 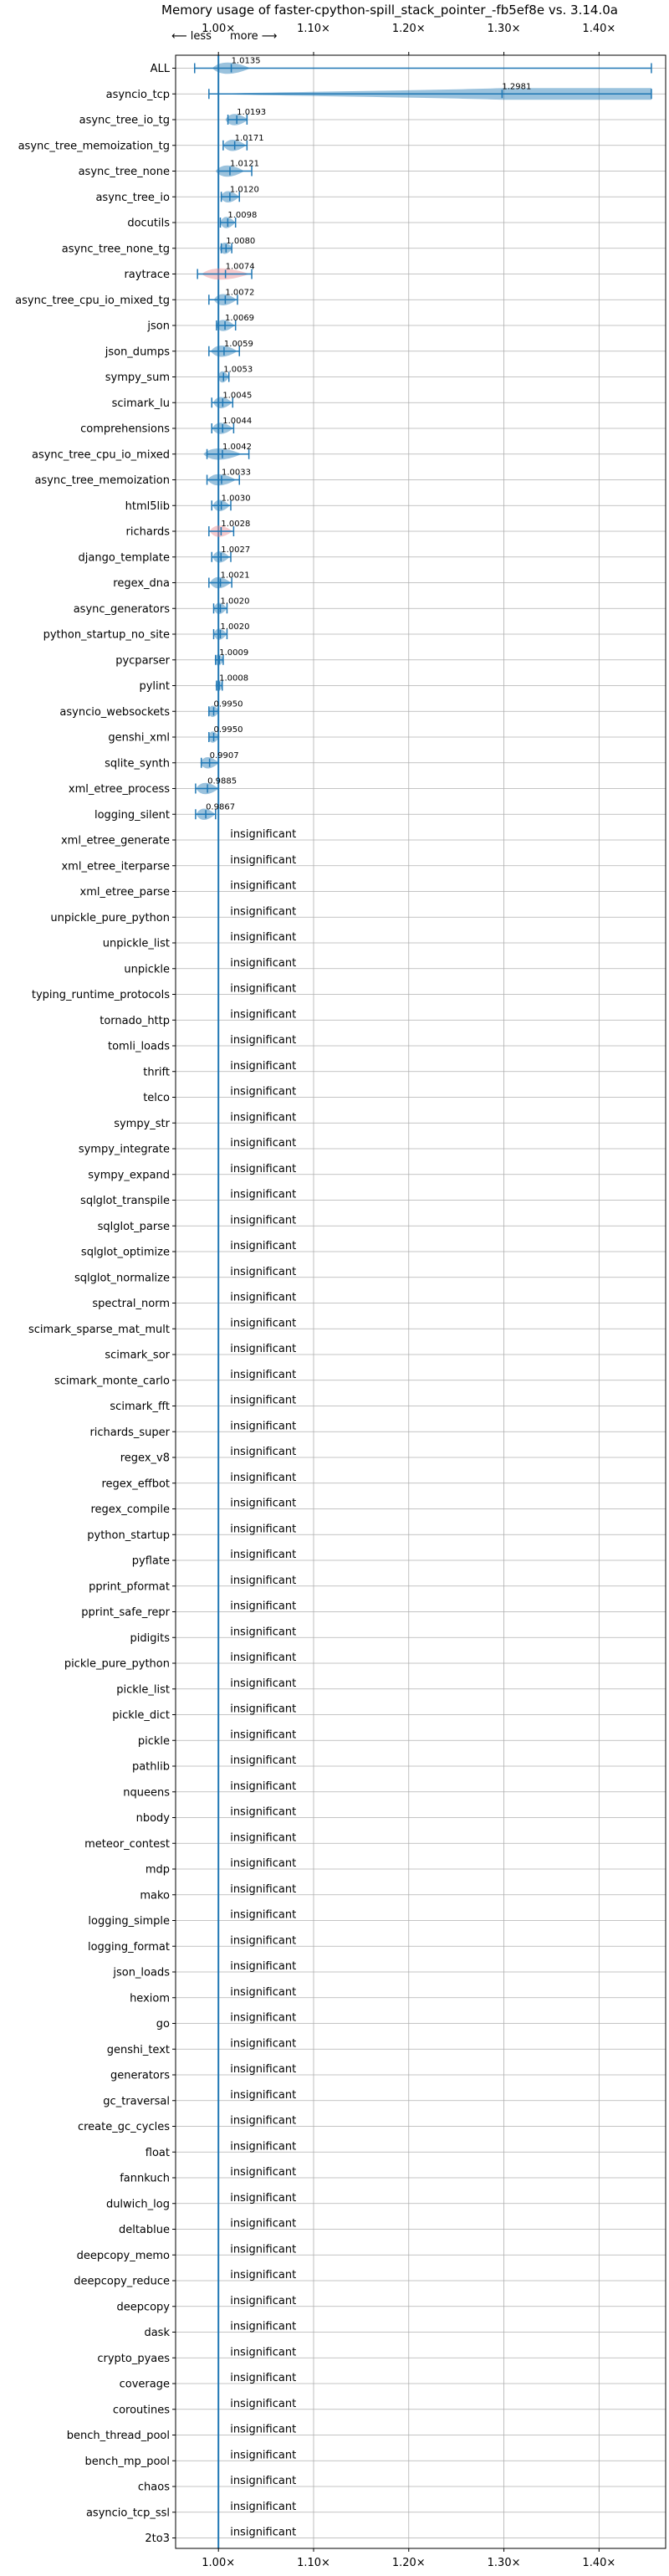 What do you see at coordinates (599, 2563) in the screenshot?
I see `x-tick-label-bottom: 1.40×` at bounding box center [599, 2563].